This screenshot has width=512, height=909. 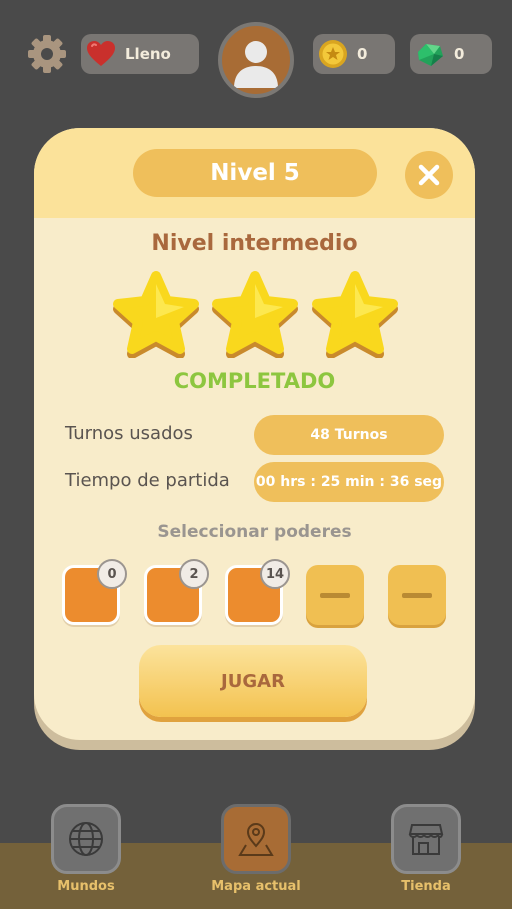 What do you see at coordinates (257, 592) in the screenshot?
I see `power-slot: 14` at bounding box center [257, 592].